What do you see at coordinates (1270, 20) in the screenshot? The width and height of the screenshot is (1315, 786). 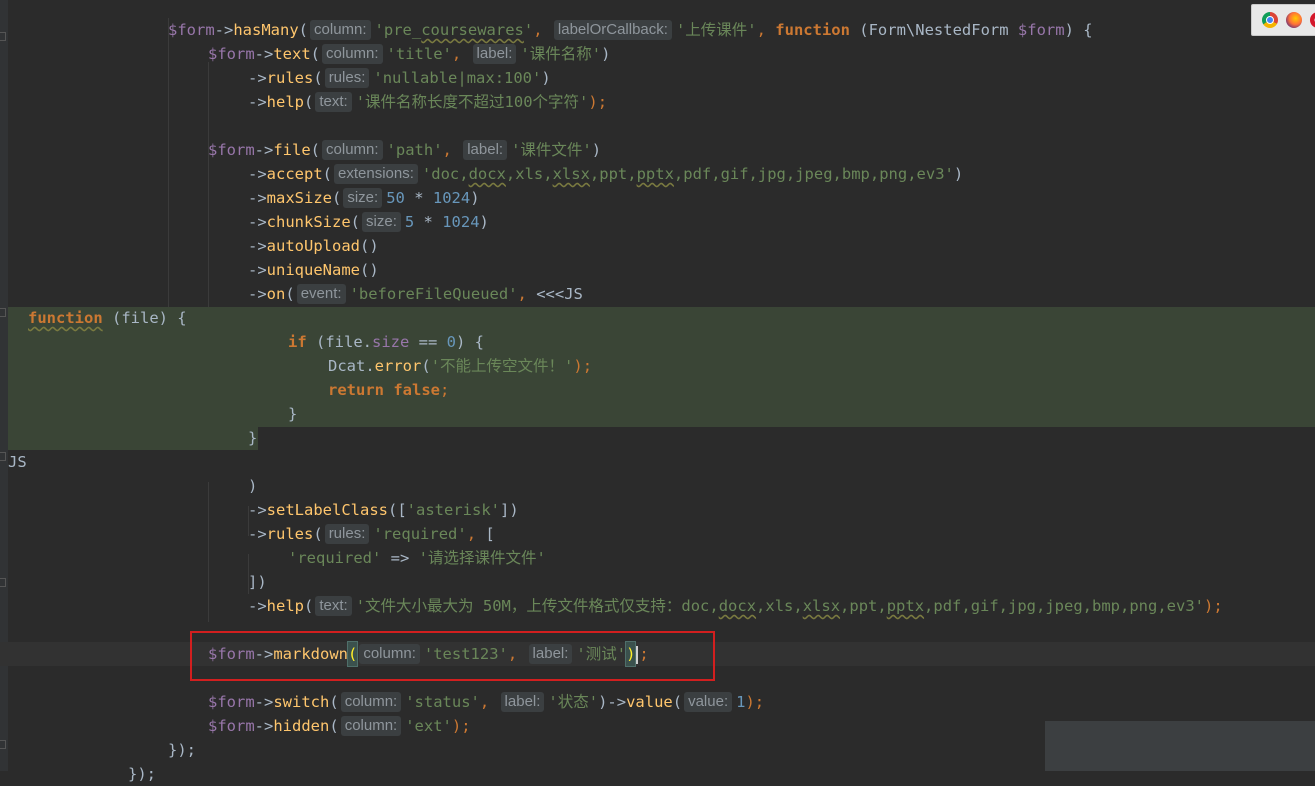 I see `chrome-icon` at bounding box center [1270, 20].